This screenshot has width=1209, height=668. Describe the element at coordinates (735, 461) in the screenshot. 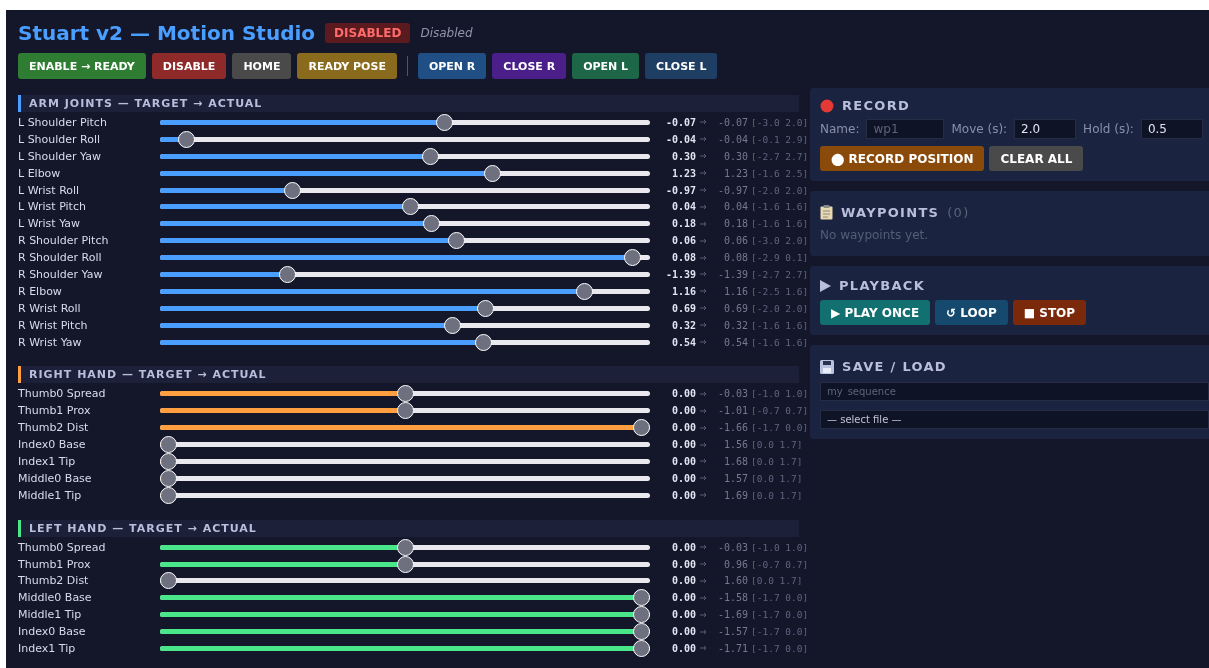

I see `actual-value: 1.68` at that location.